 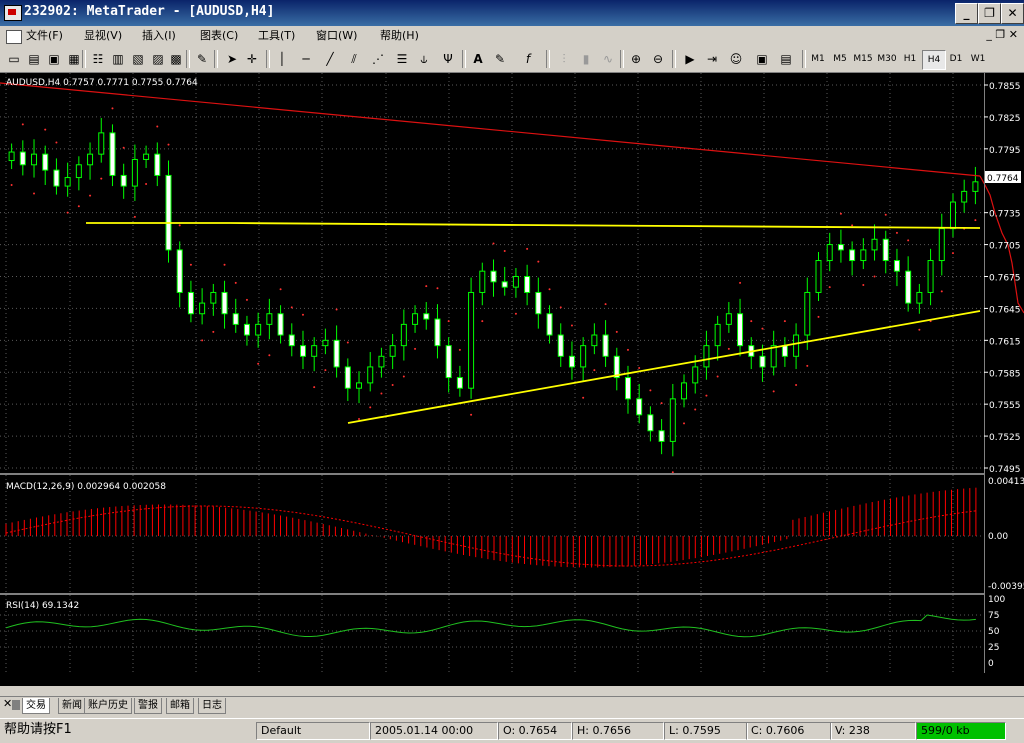 I want to click on line-chart-icon: ∿, so click(x=608, y=59).